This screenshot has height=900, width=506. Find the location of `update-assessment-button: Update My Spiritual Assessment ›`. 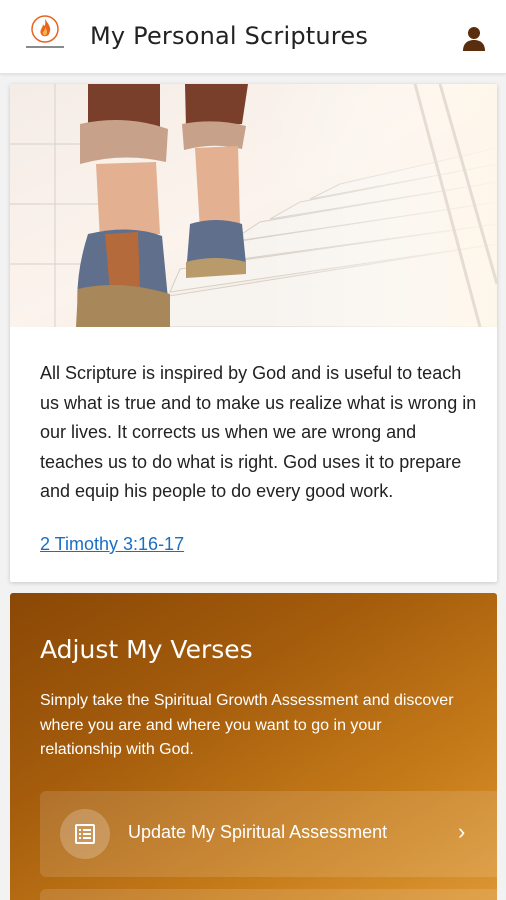

update-assessment-button: Update My Spiritual Assessment › is located at coordinates (268, 834).